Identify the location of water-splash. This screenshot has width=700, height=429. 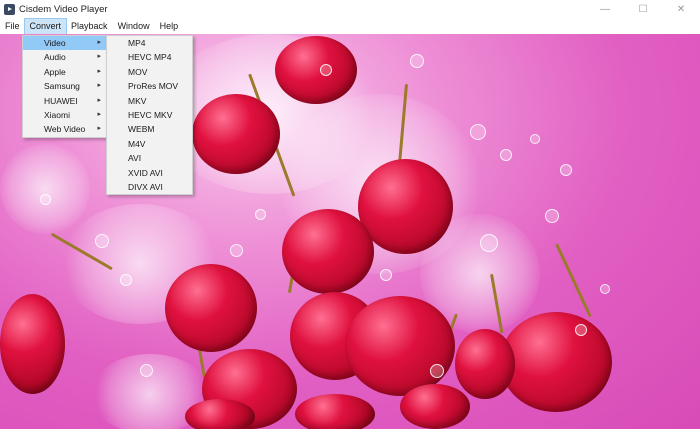
(45, 189).